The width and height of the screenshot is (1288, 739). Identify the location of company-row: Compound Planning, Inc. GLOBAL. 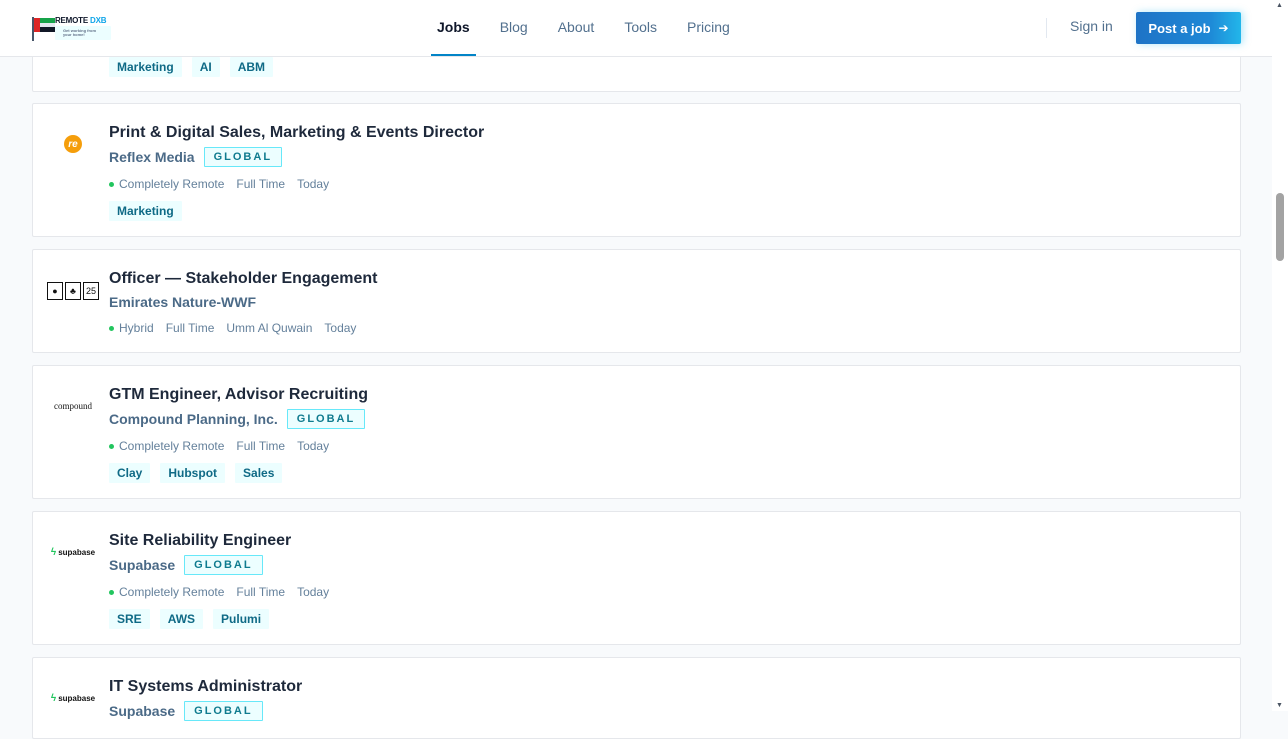
(237, 419).